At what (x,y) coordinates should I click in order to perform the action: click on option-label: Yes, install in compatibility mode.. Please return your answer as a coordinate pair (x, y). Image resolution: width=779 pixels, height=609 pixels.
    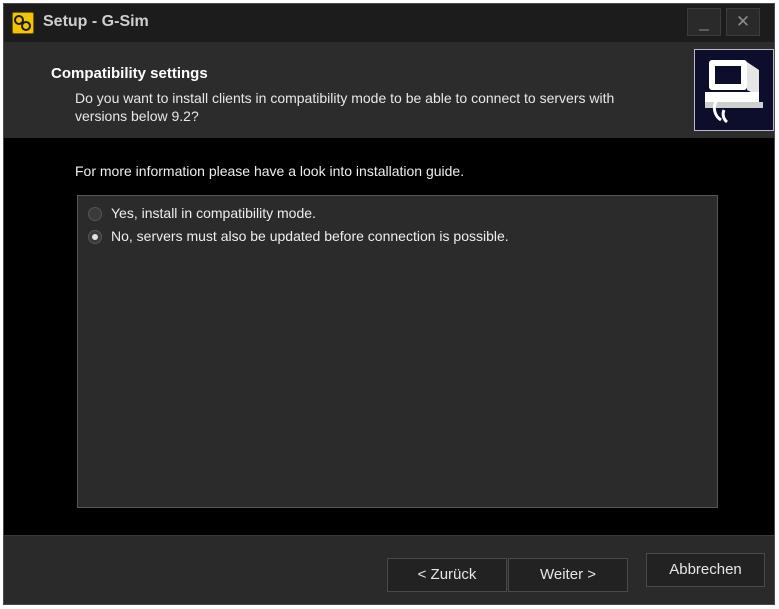
    Looking at the image, I should click on (213, 213).